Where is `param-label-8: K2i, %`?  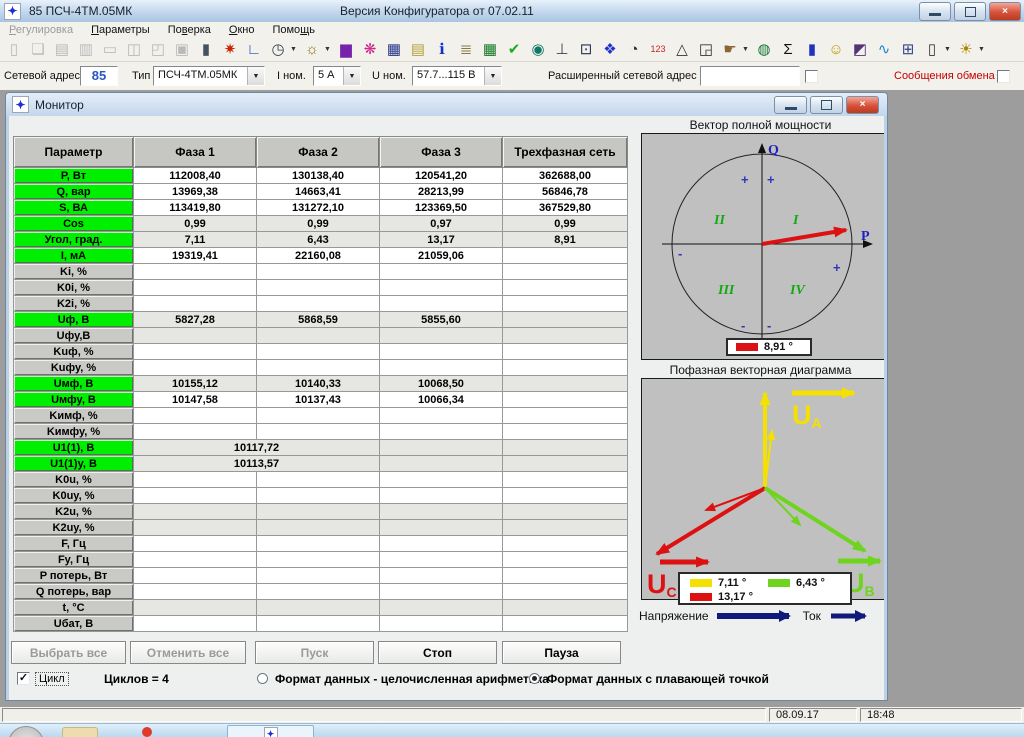
param-label-8: K2i, % is located at coordinates (73, 303).